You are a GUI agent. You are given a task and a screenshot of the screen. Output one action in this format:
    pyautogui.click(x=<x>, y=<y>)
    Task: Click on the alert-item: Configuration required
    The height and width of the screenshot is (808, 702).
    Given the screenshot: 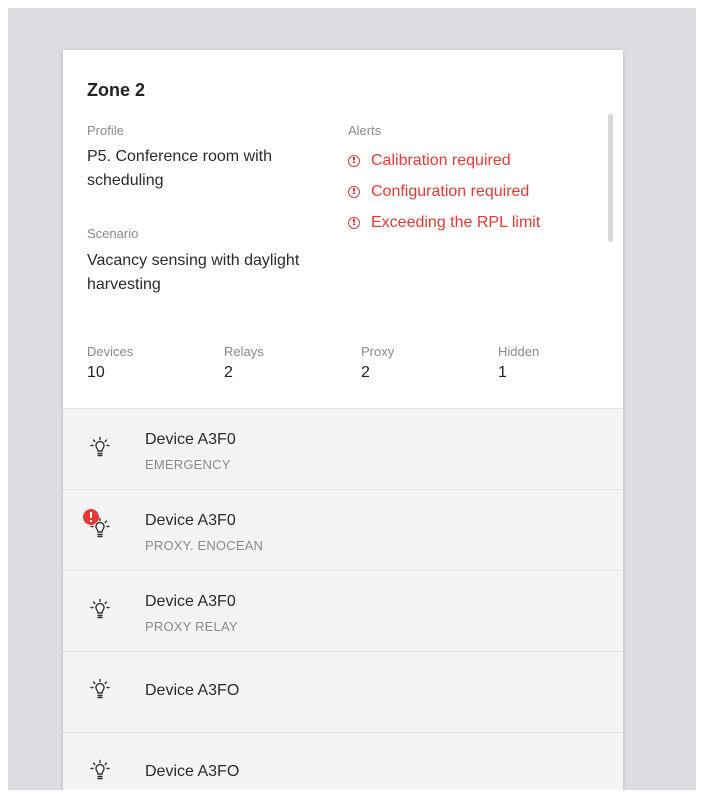 What is the action you would take?
    pyautogui.click(x=444, y=191)
    